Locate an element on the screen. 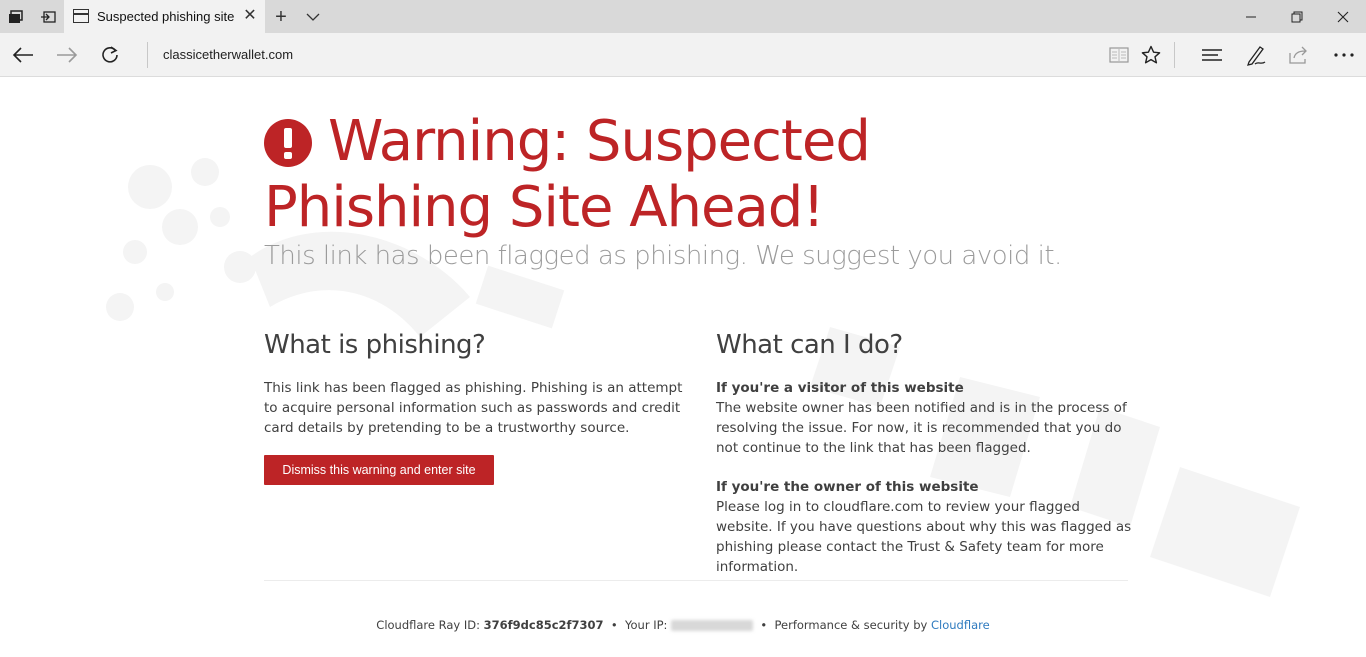 This screenshot has width=1366, height=657. forward-arrow-icon is located at coordinates (67, 55).